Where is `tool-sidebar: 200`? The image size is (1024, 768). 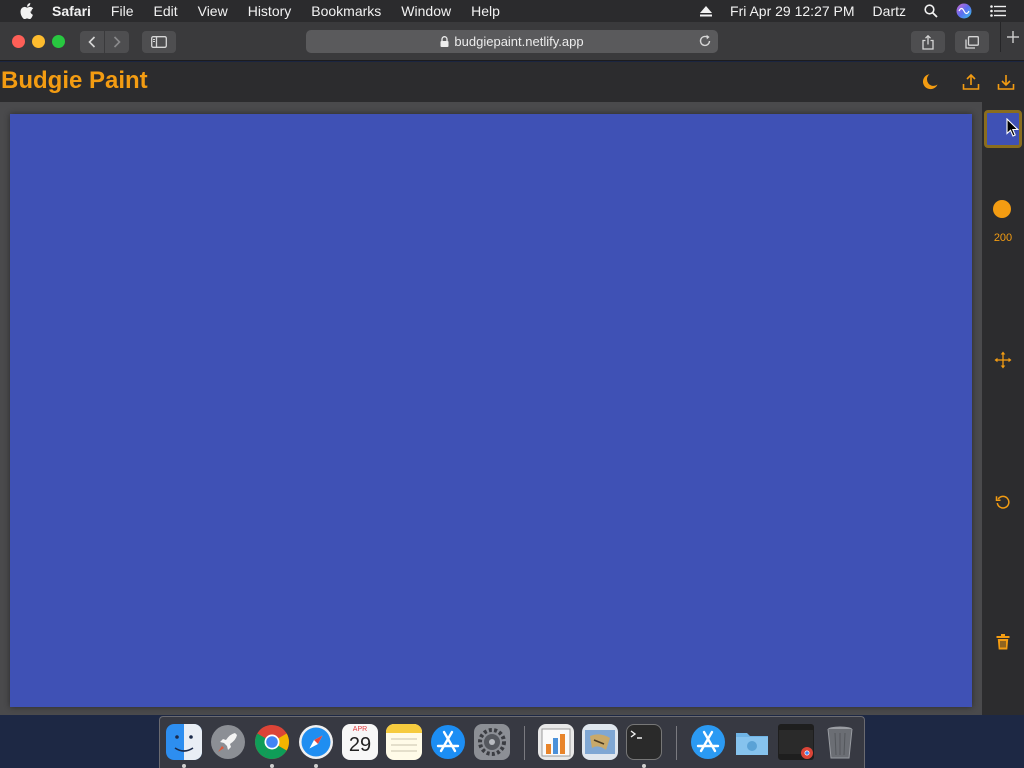
tool-sidebar: 200 is located at coordinates (1003, 408).